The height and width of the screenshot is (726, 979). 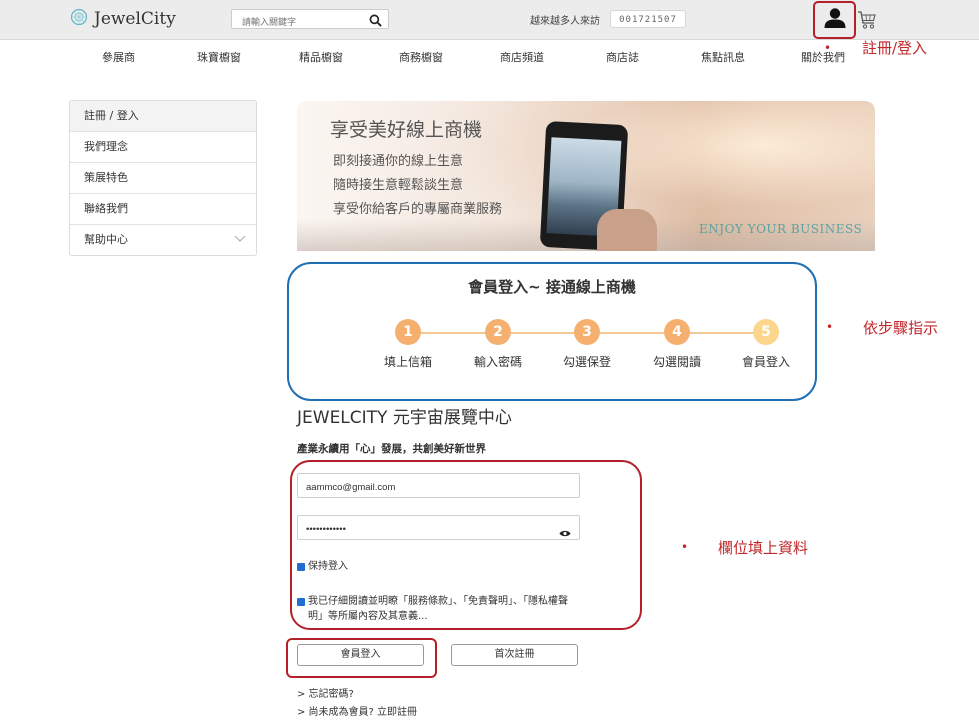 I want to click on logo-text: JewelCity, so click(x=135, y=19).